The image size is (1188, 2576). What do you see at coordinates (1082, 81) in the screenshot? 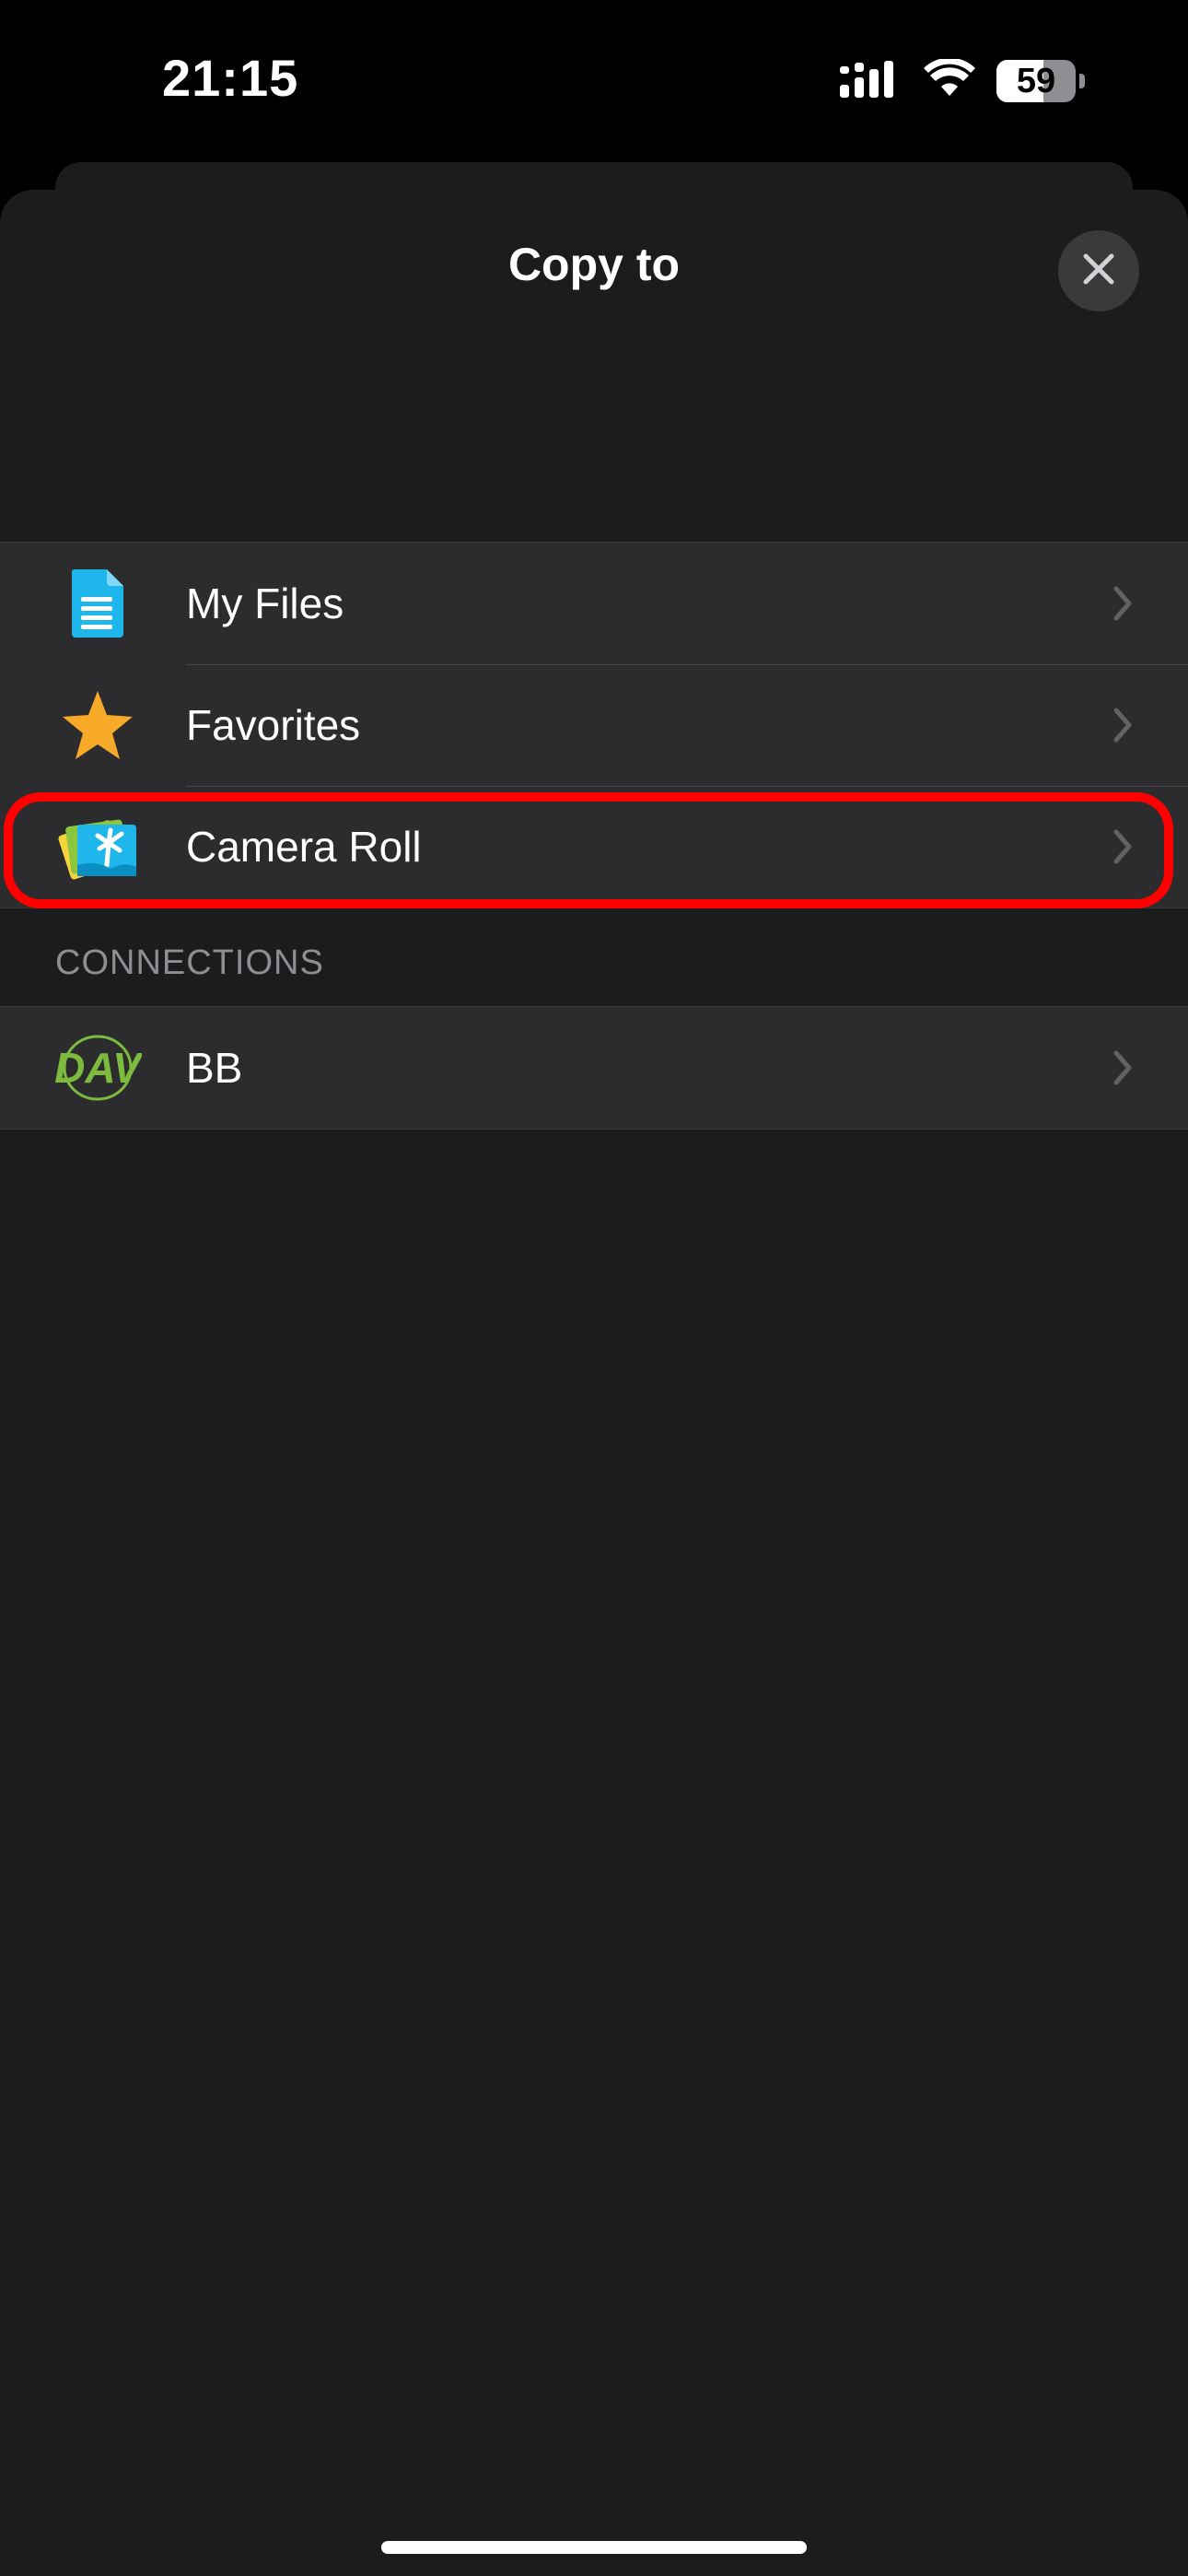
I see `battery-nub` at bounding box center [1082, 81].